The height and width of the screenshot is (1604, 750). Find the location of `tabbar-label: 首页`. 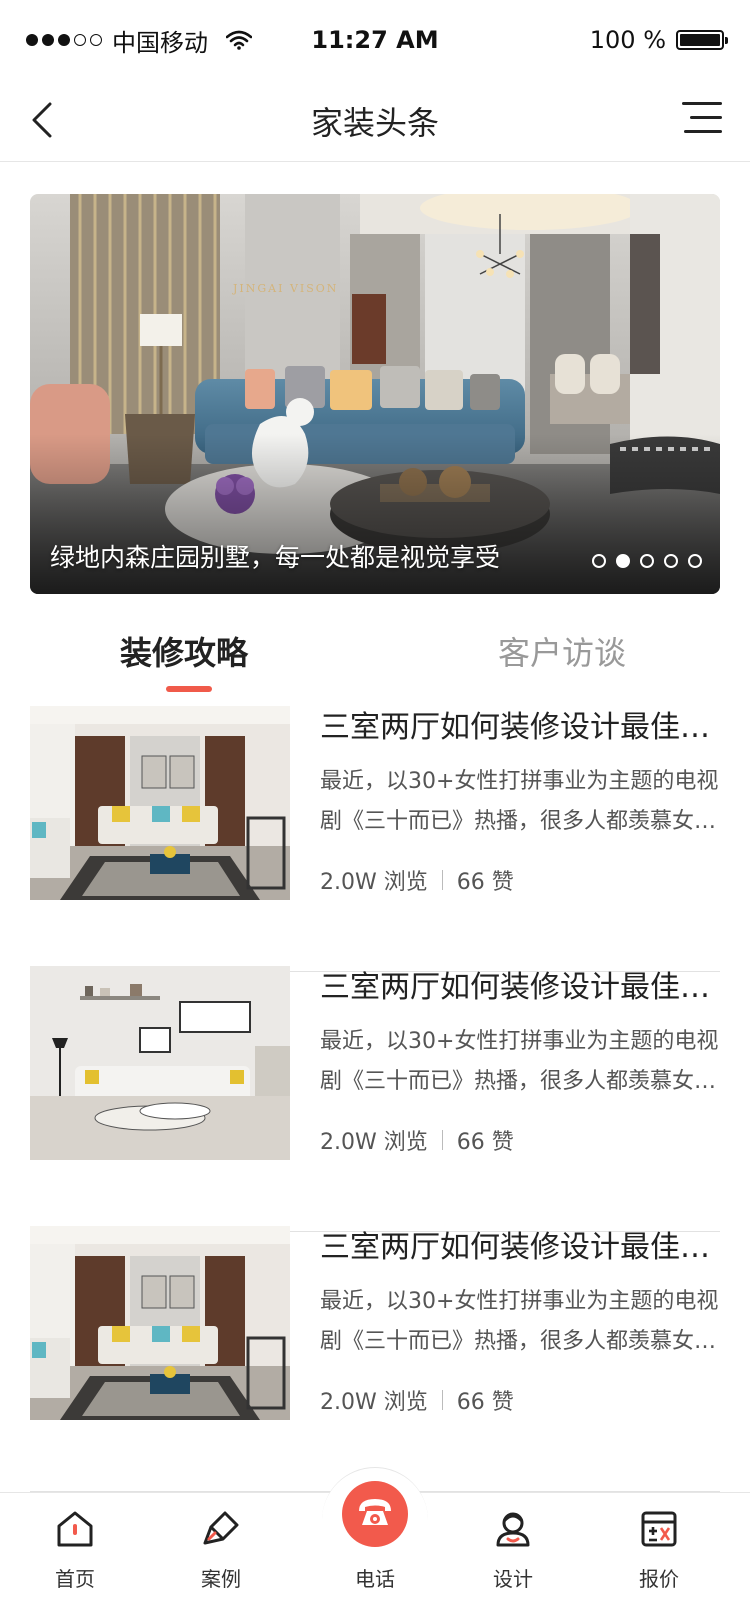

tabbar-label: 首页 is located at coordinates (75, 1579).